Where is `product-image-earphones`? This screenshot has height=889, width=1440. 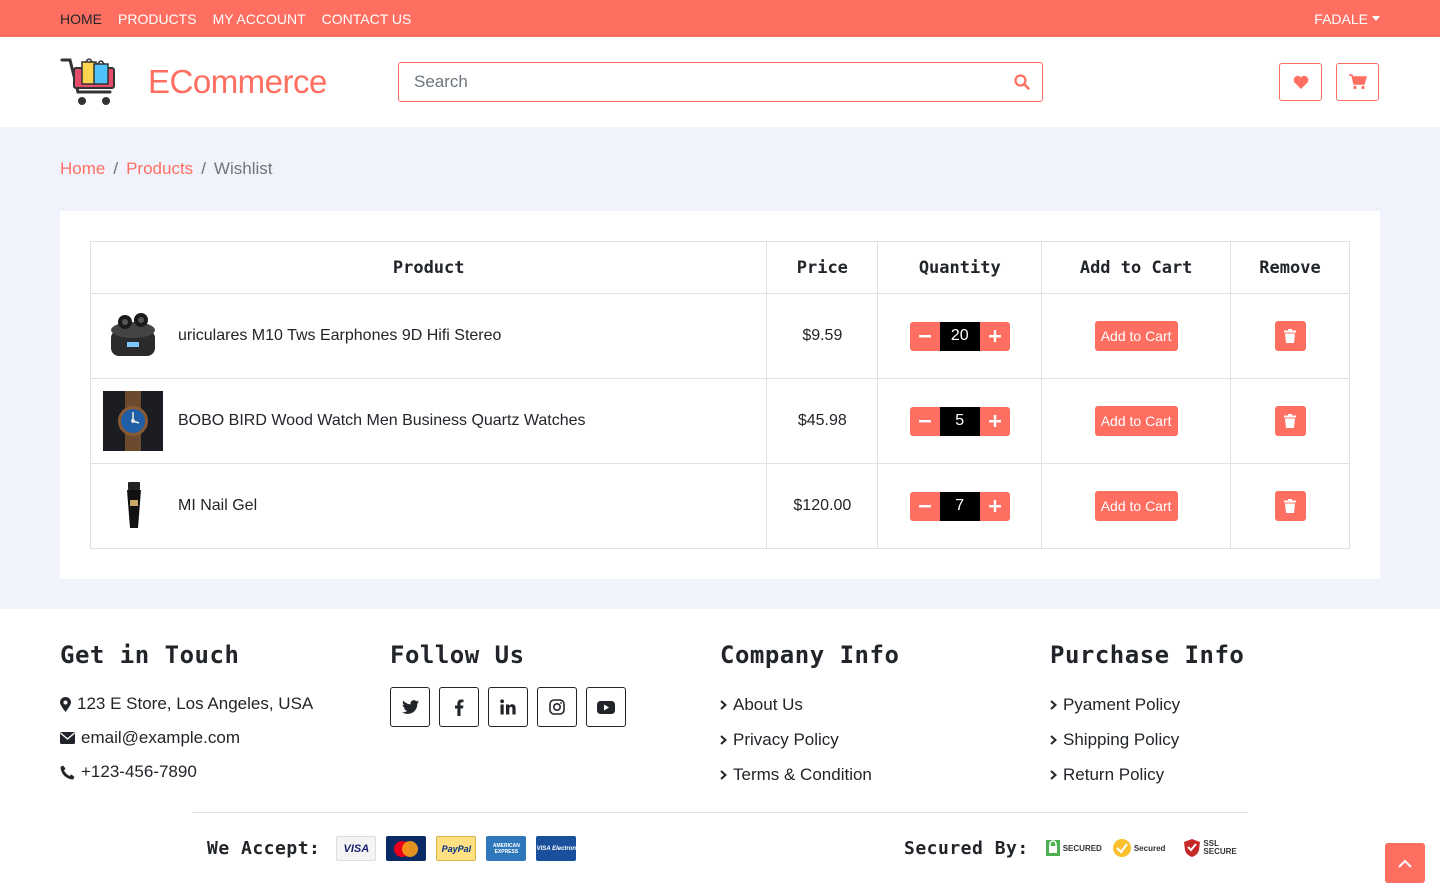 product-image-earphones is located at coordinates (133, 336).